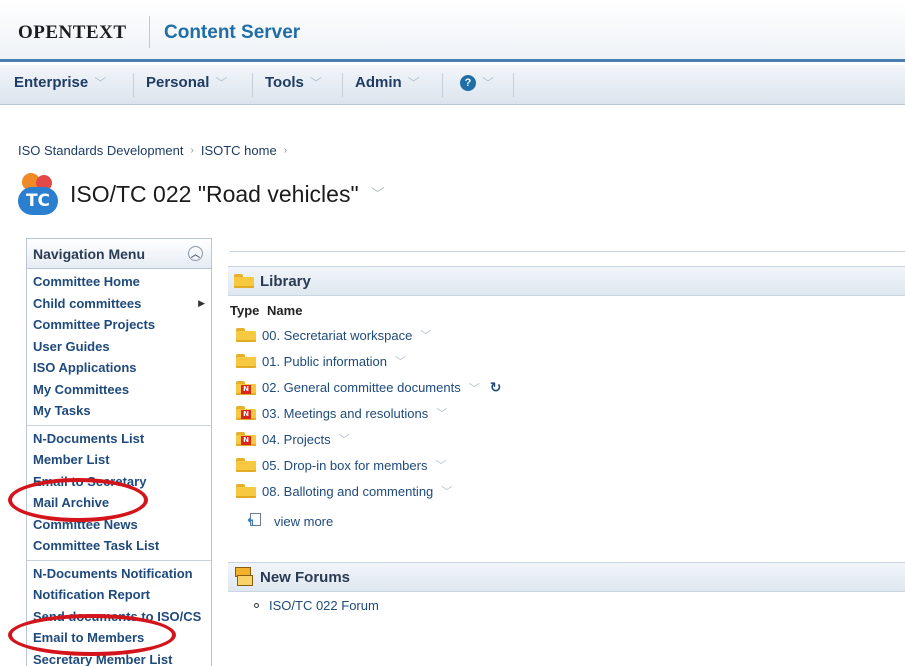 The image size is (905, 666). I want to click on refresh-icon: ↻, so click(496, 387).